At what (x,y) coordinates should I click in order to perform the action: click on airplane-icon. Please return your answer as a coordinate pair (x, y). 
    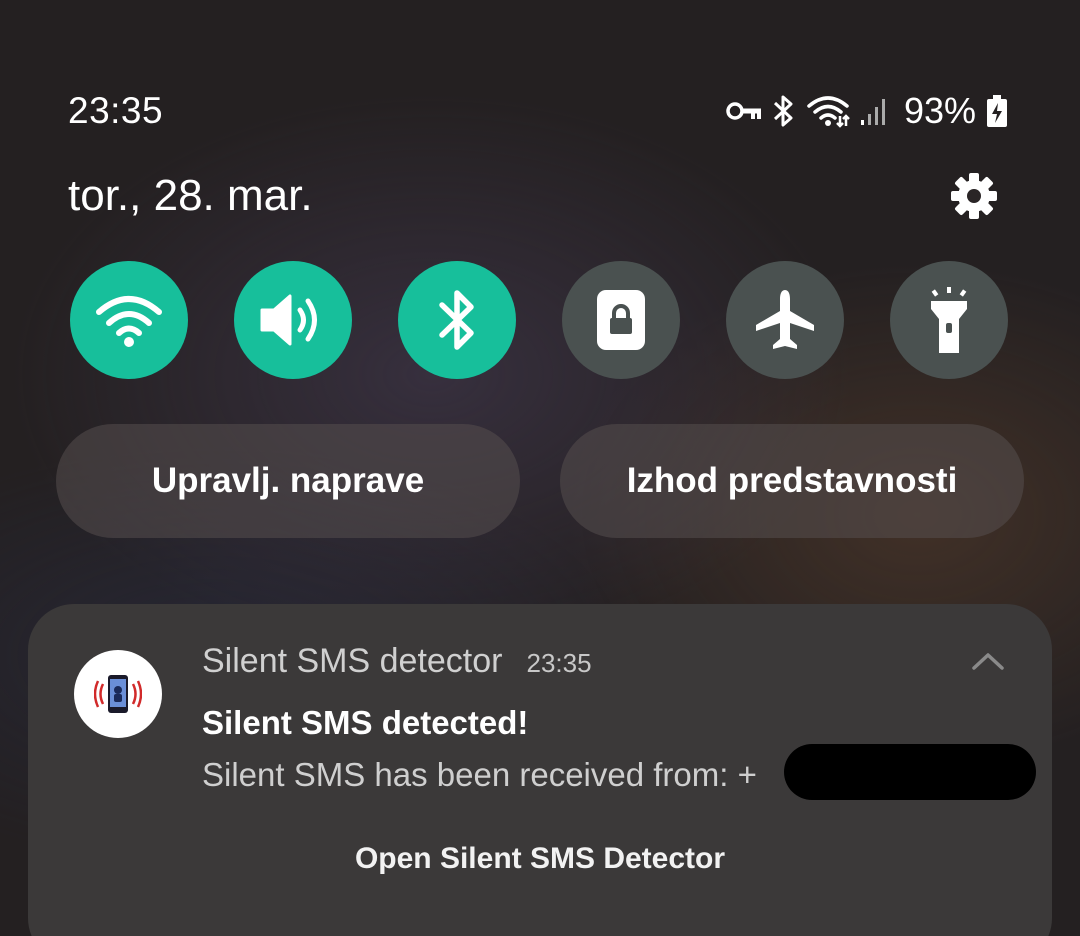
    Looking at the image, I should click on (785, 319).